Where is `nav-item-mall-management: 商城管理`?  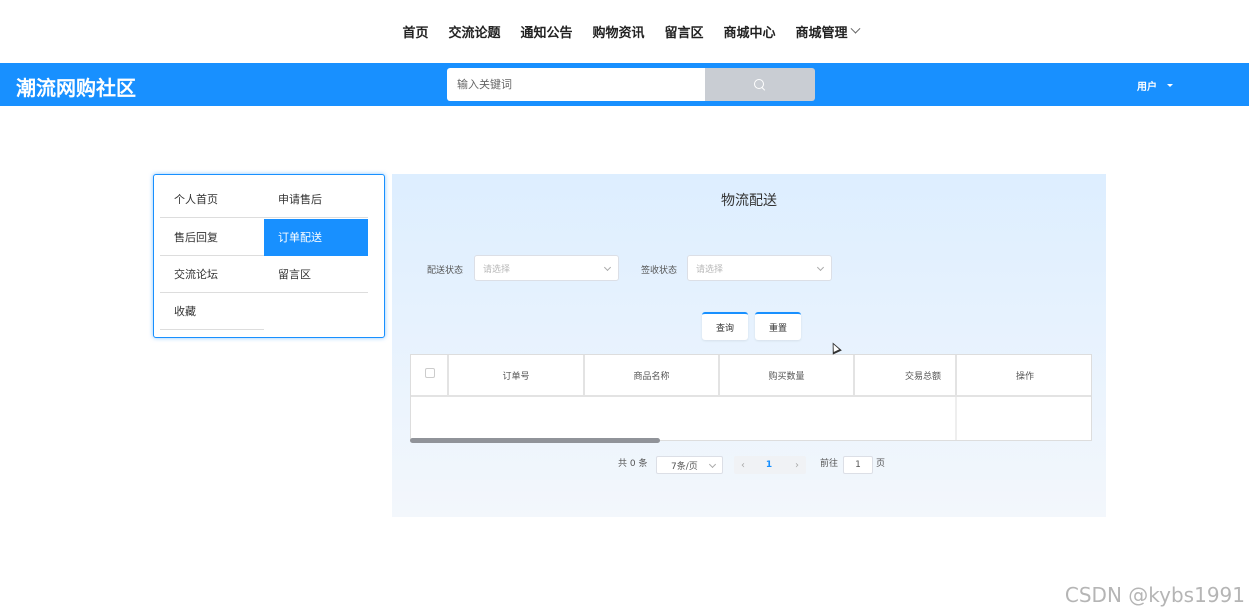
nav-item-mall-management: 商城管理 is located at coordinates (827, 31).